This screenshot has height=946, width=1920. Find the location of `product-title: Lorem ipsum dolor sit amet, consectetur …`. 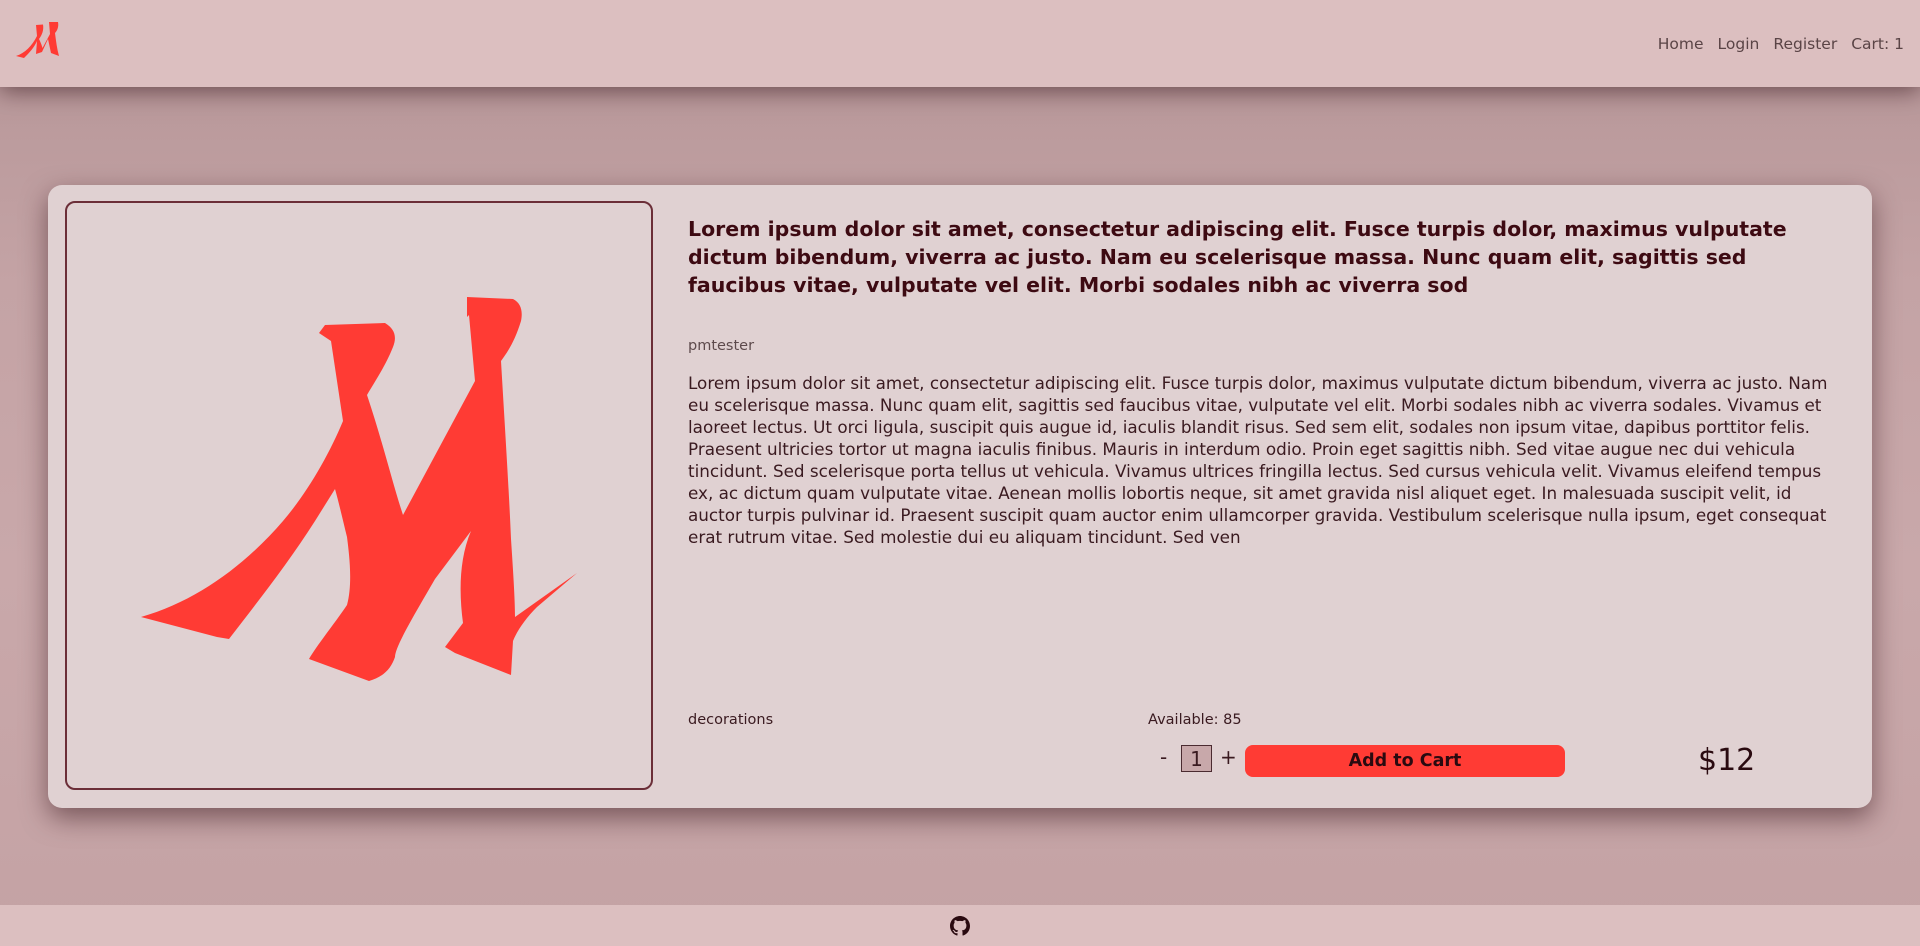

product-title: Lorem ipsum dolor sit amet, consectetur … is located at coordinates (1237, 257).